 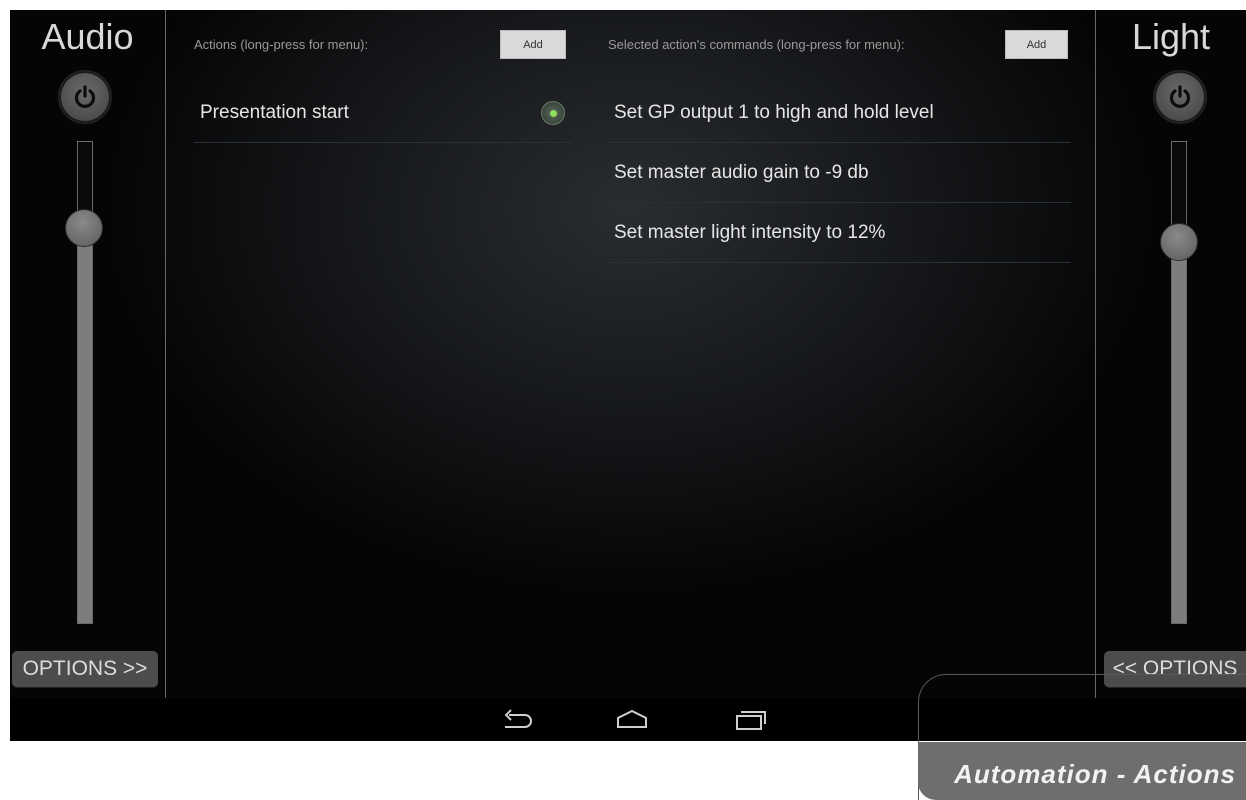 I want to click on audio-power-button, so click(x=85, y=97).